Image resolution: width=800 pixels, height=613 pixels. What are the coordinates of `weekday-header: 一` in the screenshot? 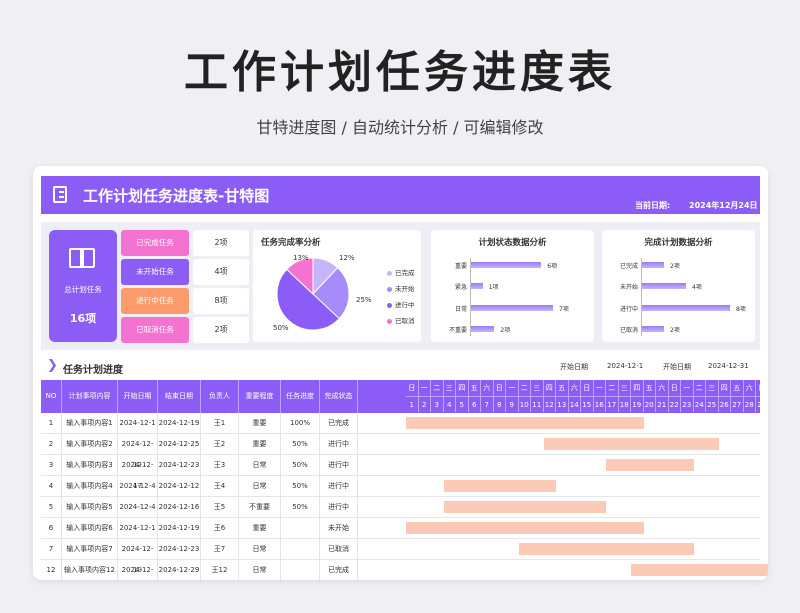 It's located at (425, 388).